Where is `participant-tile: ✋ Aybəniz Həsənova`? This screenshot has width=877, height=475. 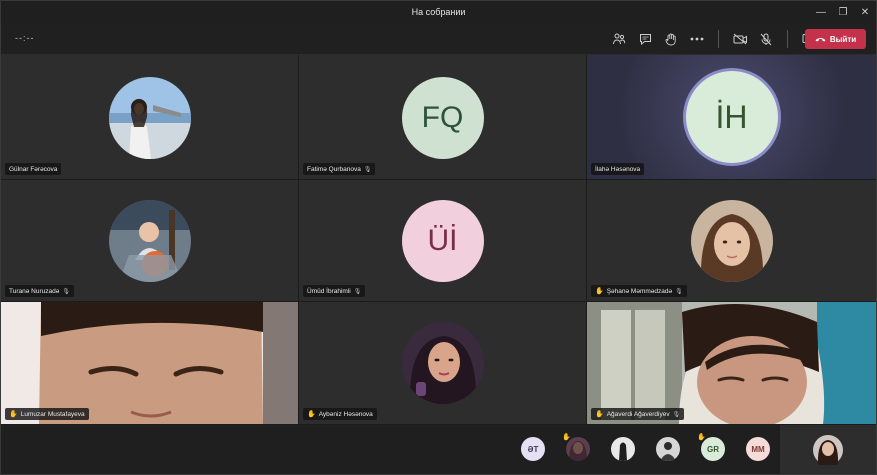 participant-tile: ✋ Aybəniz Həsənova is located at coordinates (442, 363).